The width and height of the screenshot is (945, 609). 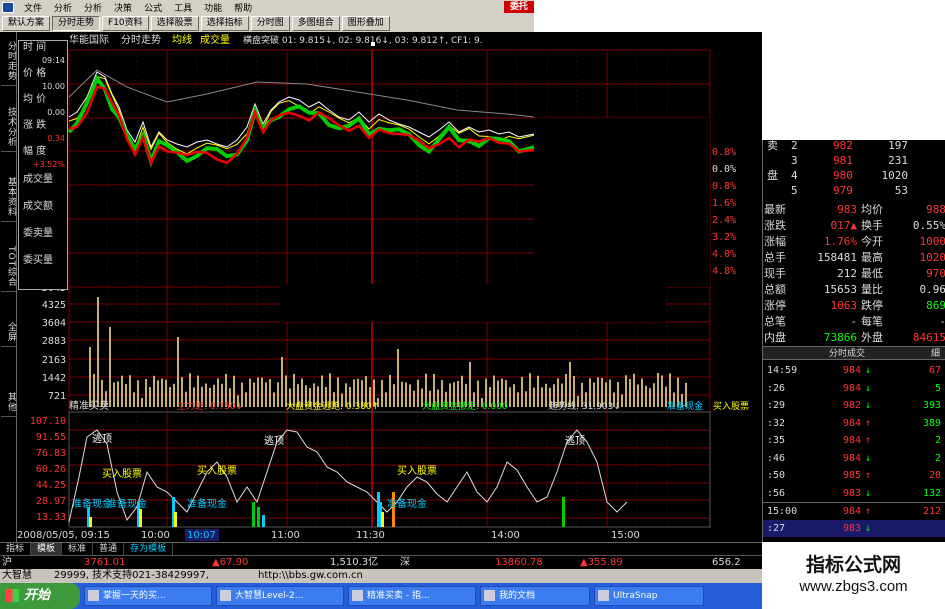 I want to click on vtab-timeshare: 分时走势, so click(x=8, y=61).